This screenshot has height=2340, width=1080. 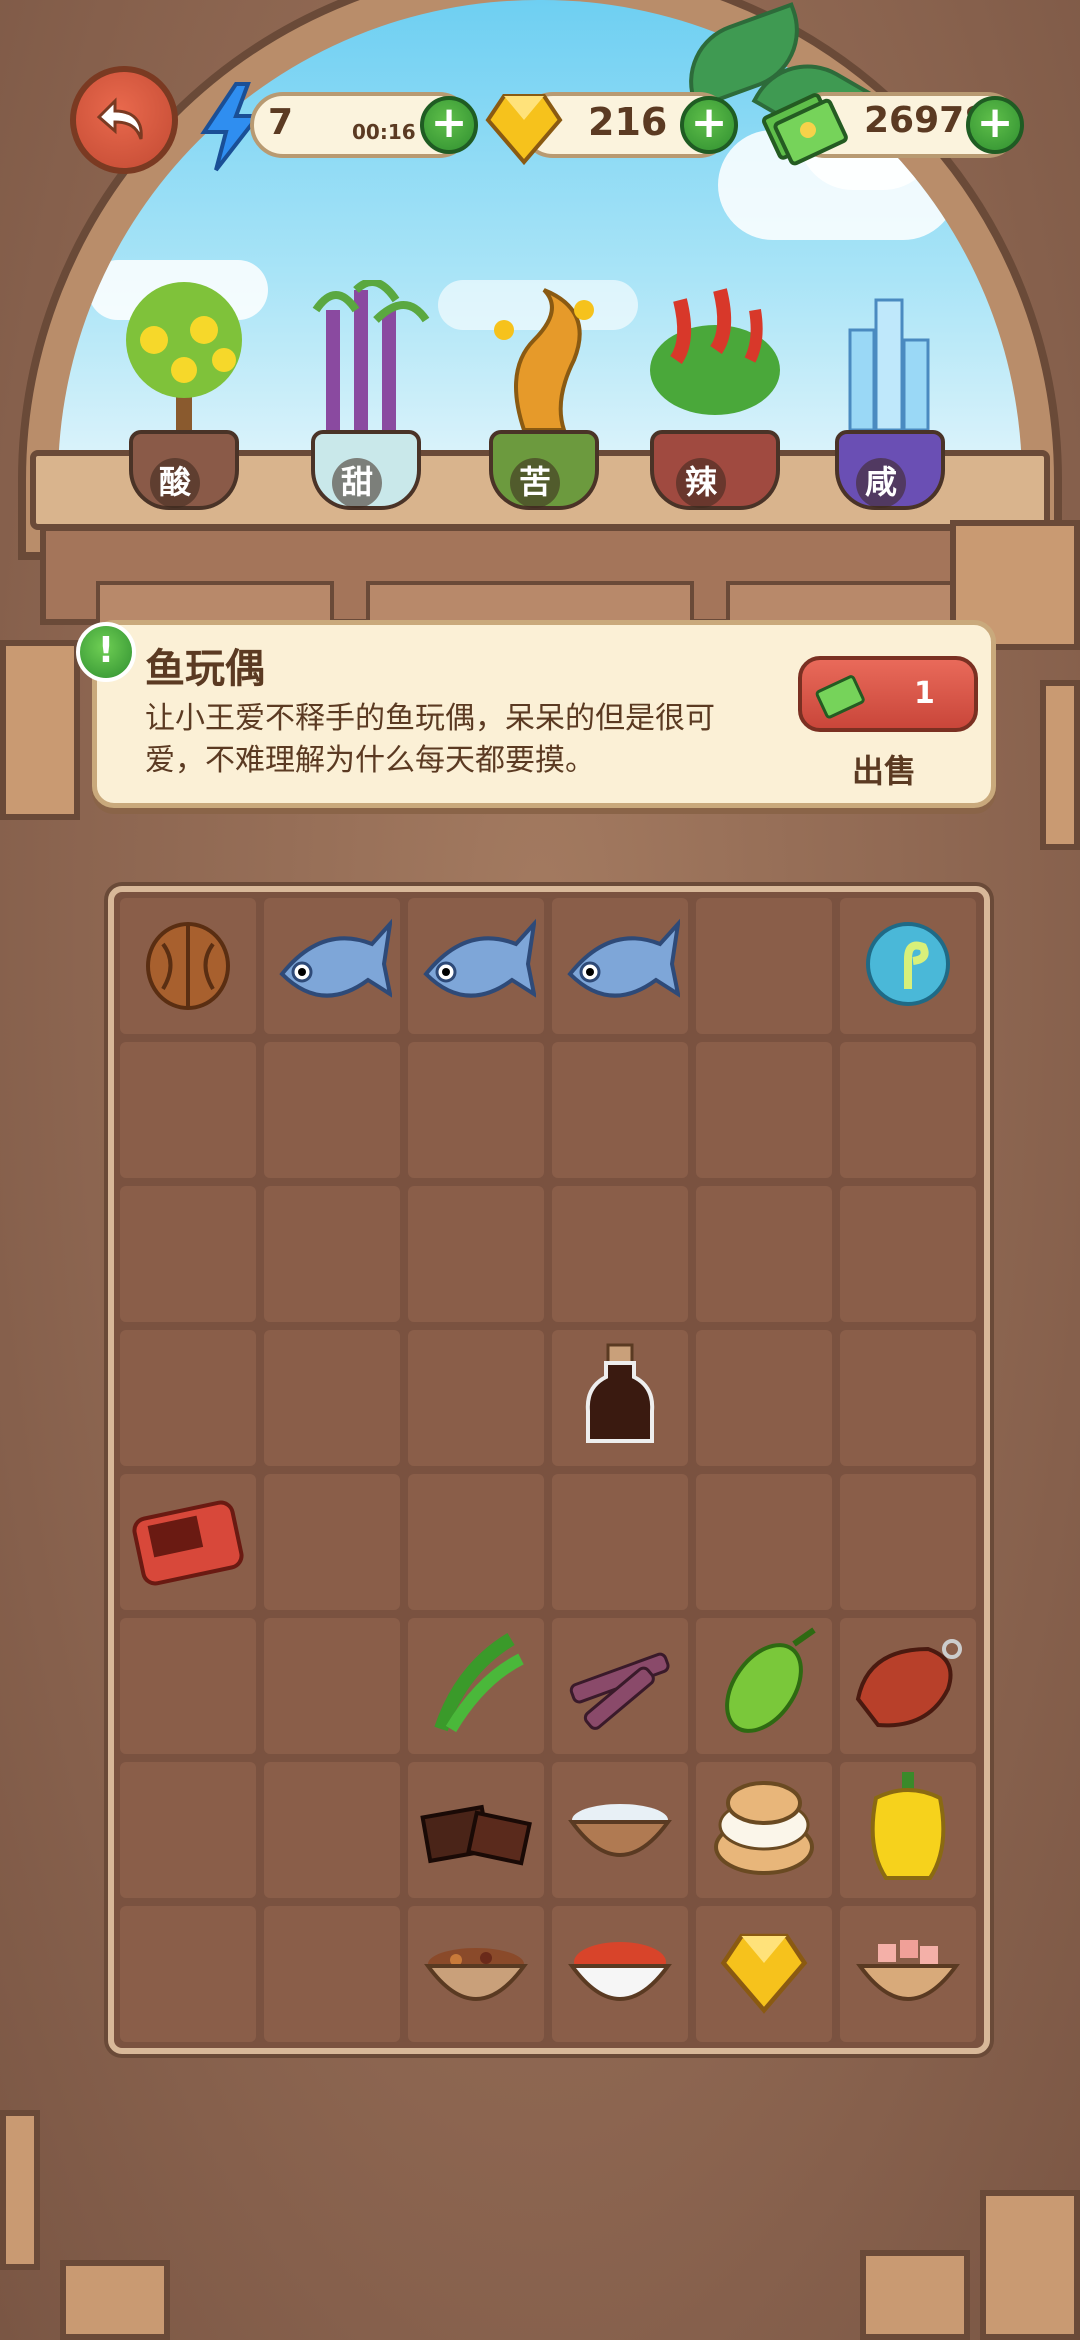 What do you see at coordinates (281, 122) in the screenshot?
I see `energy-value: 7` at bounding box center [281, 122].